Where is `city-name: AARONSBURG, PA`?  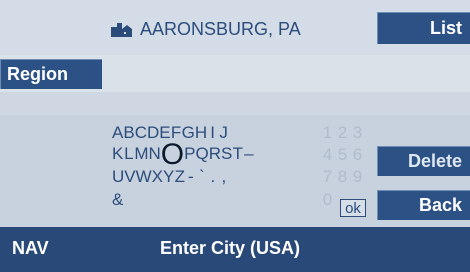
city-name: AARONSBURG, PA is located at coordinates (220, 28).